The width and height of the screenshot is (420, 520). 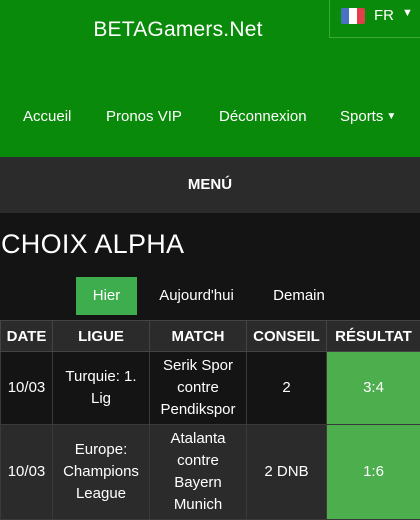 I want to click on france-flag-icon, so click(x=353, y=16).